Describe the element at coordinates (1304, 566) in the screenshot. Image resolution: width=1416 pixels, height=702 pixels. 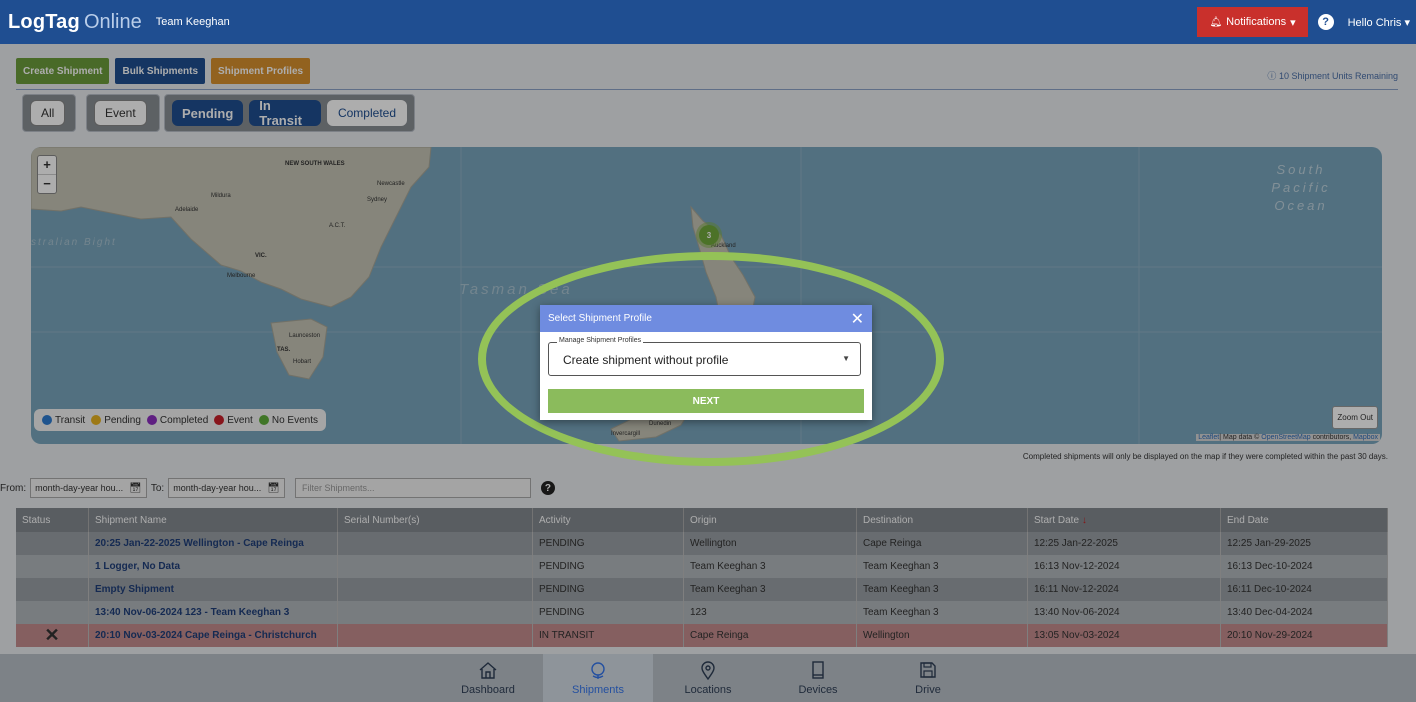
I see `row-end-date: 16:13 Dec-10-2024` at that location.